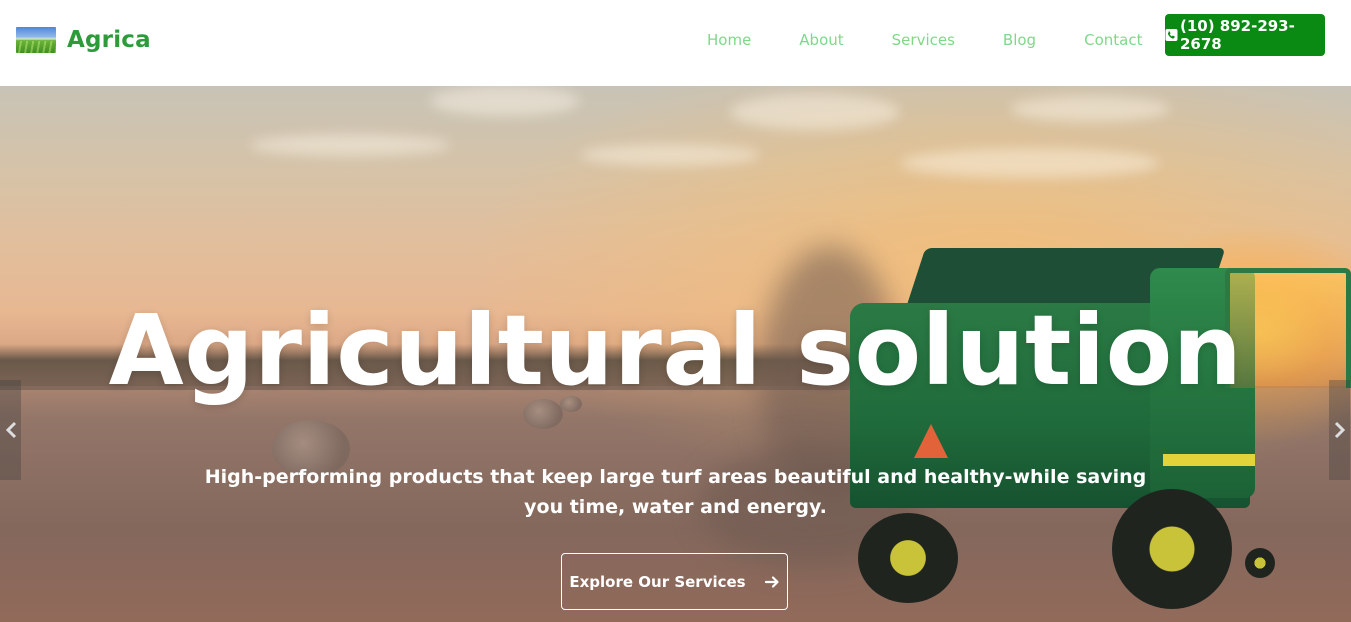 The width and height of the screenshot is (1351, 622). Describe the element at coordinates (771, 581) in the screenshot. I see `arrow-right-icon` at that location.